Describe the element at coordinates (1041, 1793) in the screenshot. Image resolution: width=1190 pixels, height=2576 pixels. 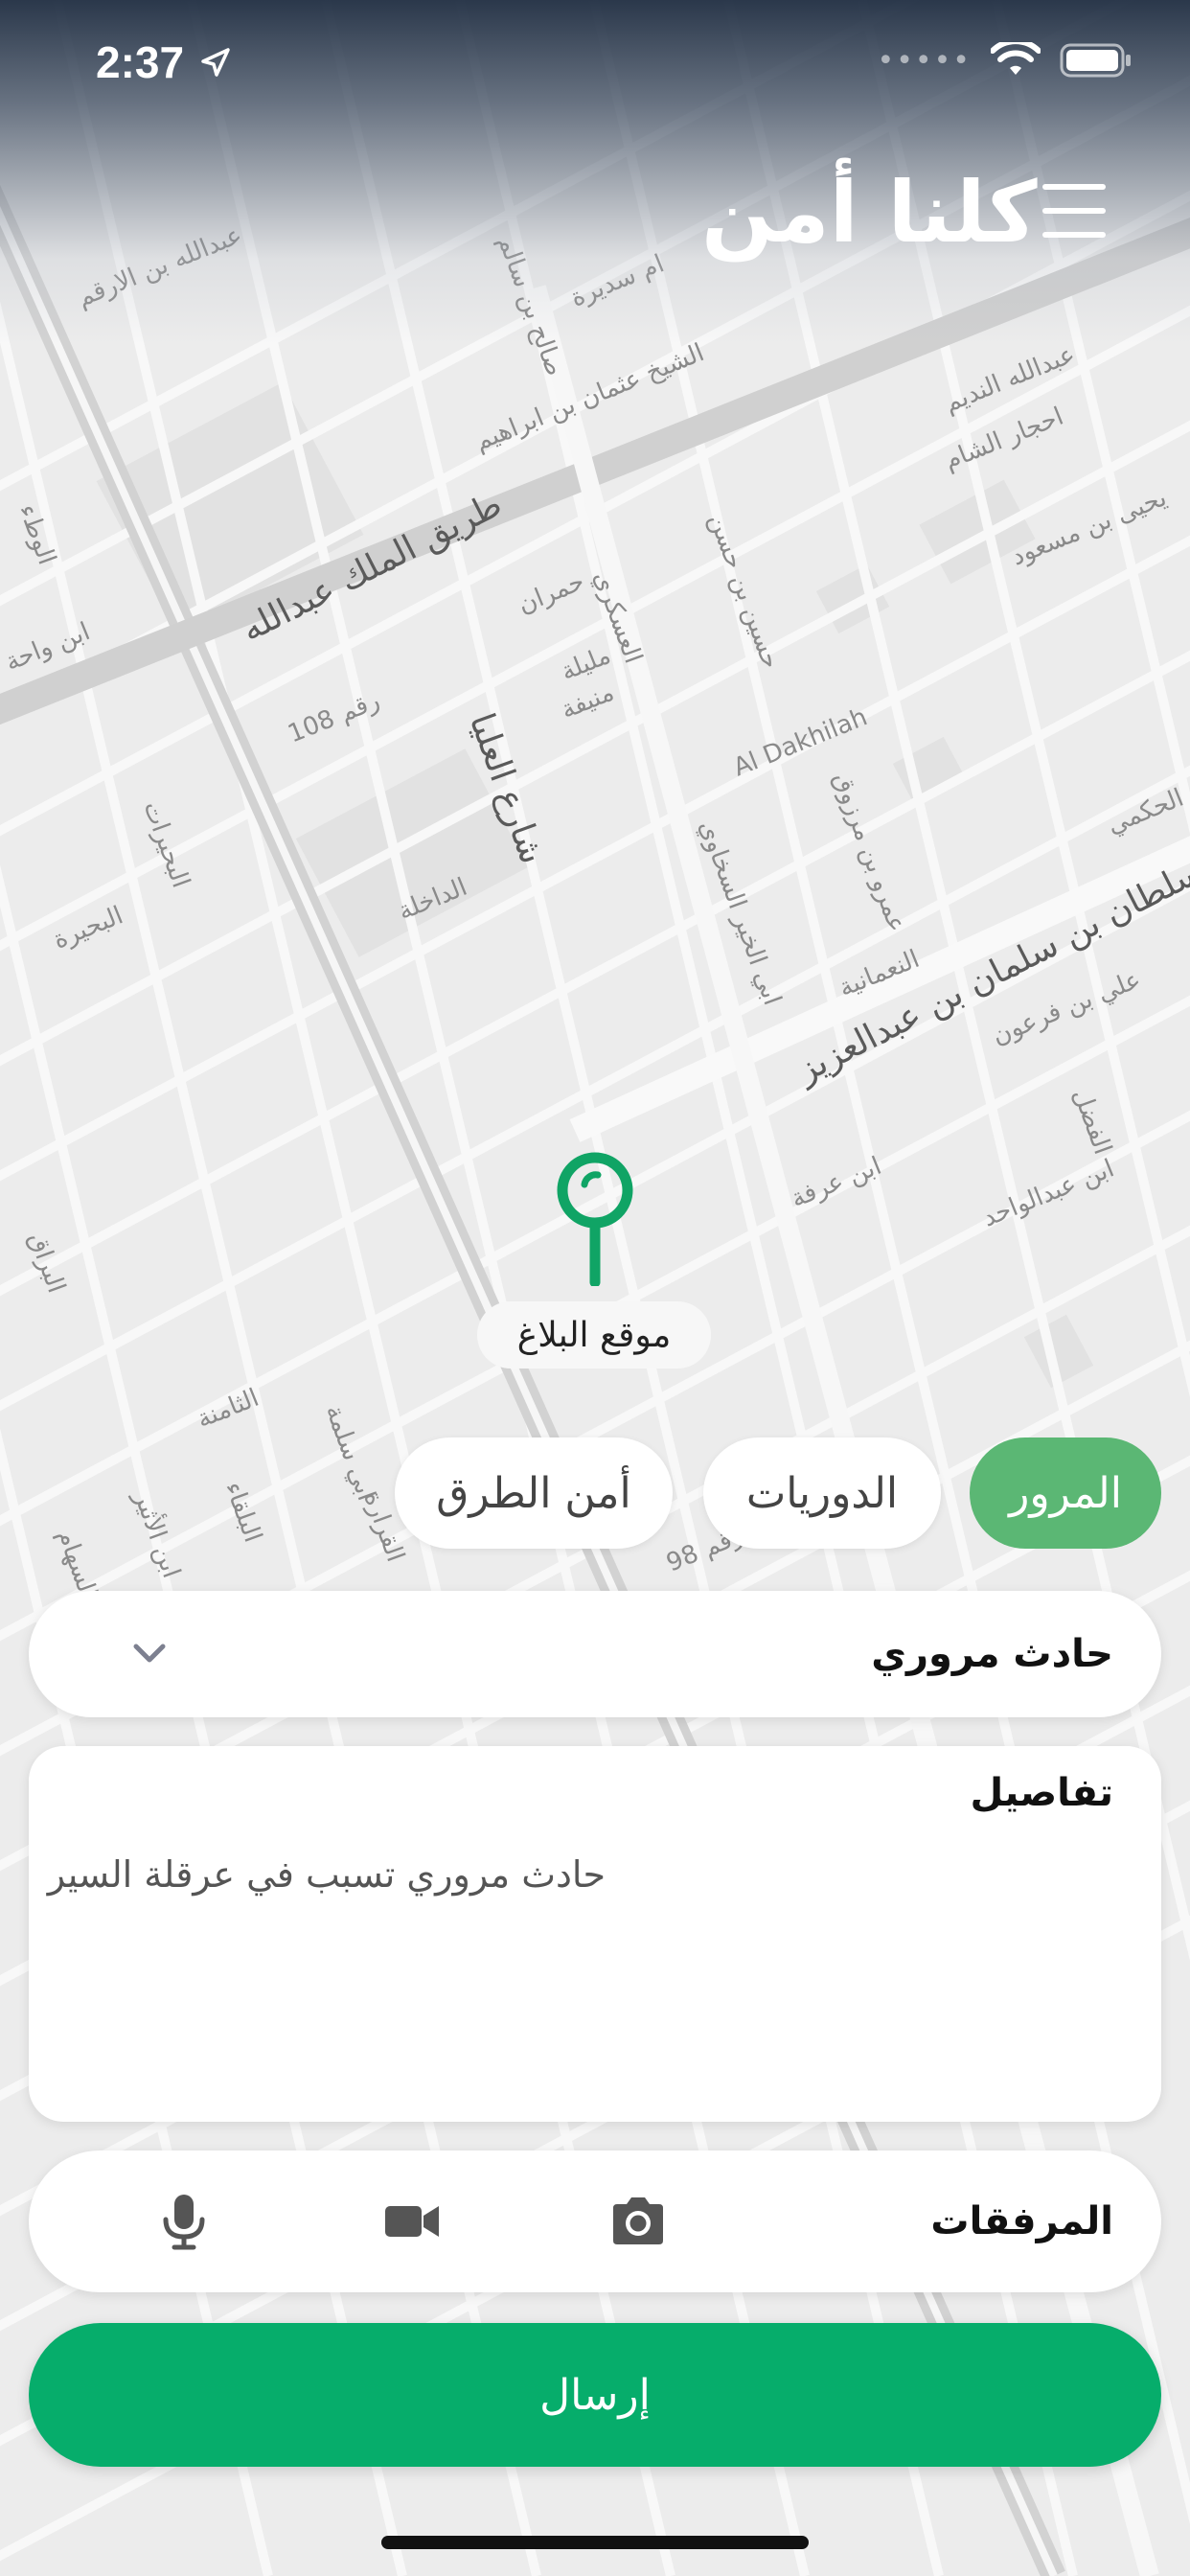
I see `details-title: تفاصيل` at that location.